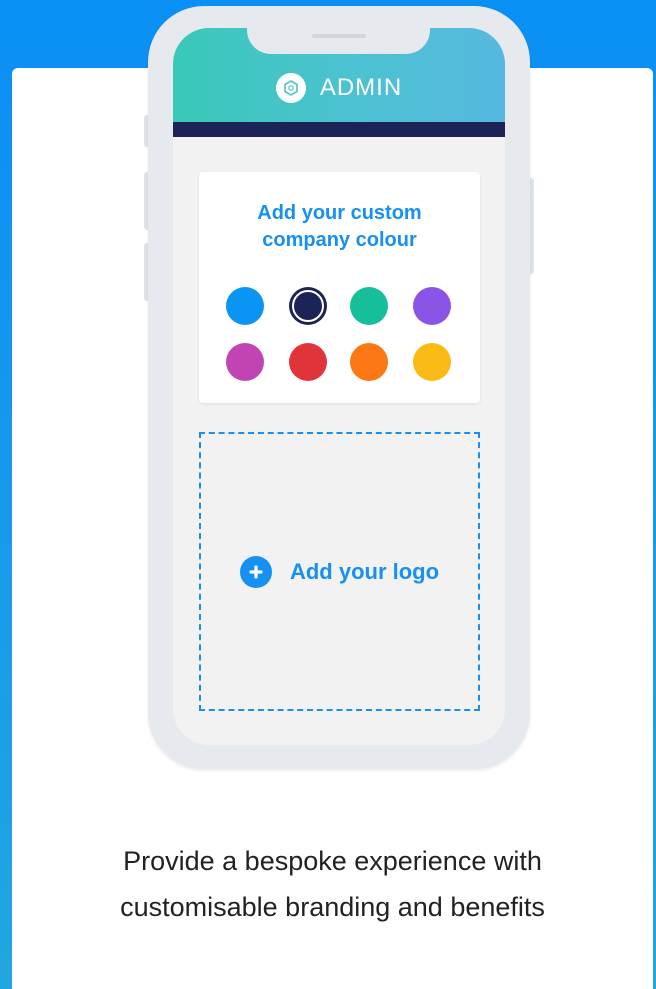  Describe the element at coordinates (339, 36) in the screenshot. I see `phone-speaker` at that location.